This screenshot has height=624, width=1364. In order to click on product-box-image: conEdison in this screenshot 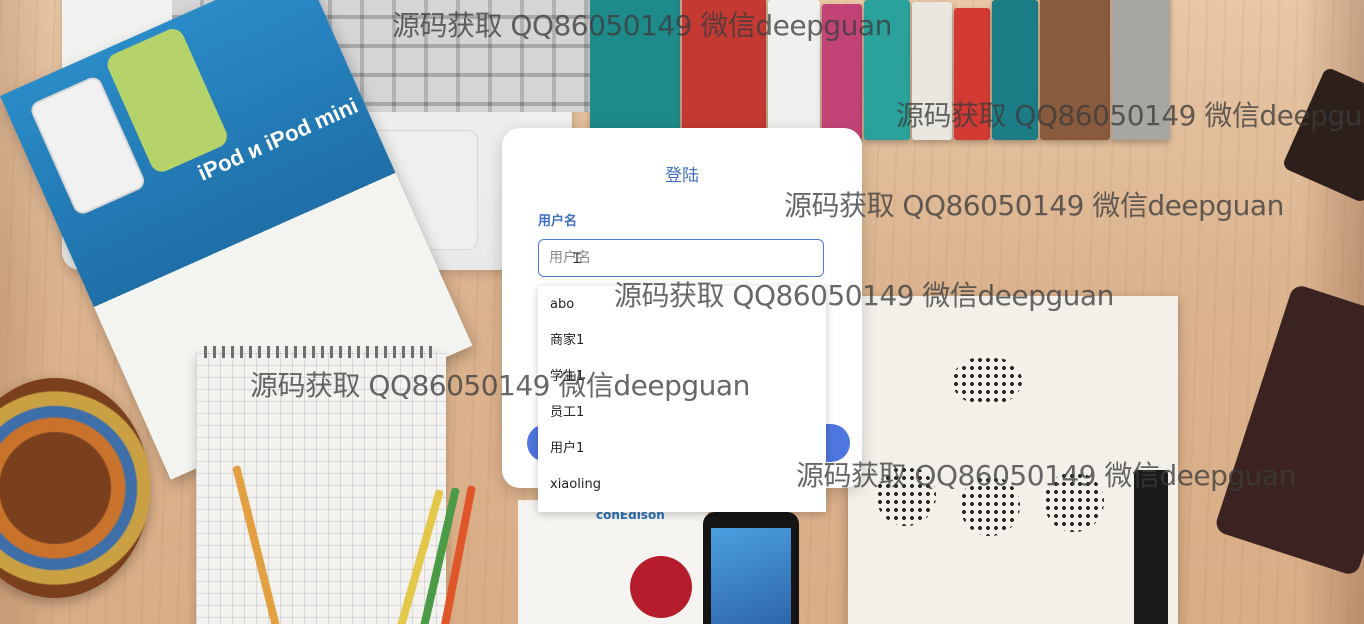, I will do `click(613, 562)`.